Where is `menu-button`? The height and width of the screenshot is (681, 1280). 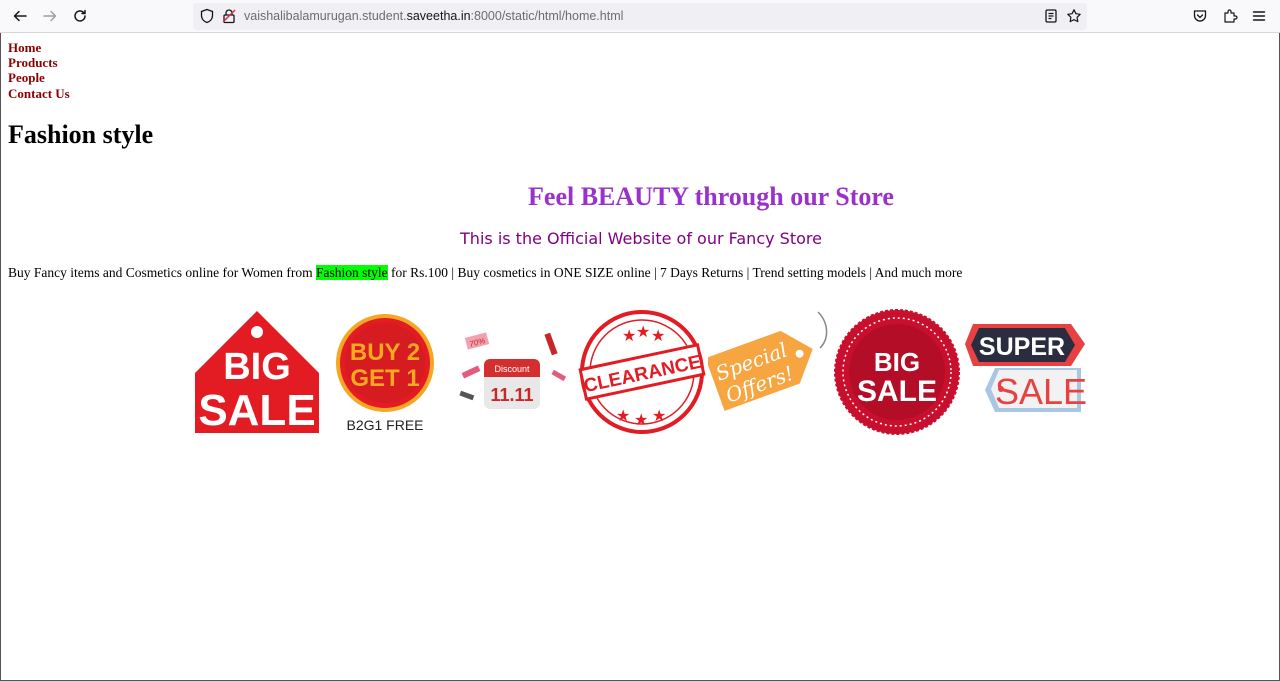
menu-button is located at coordinates (1259, 16).